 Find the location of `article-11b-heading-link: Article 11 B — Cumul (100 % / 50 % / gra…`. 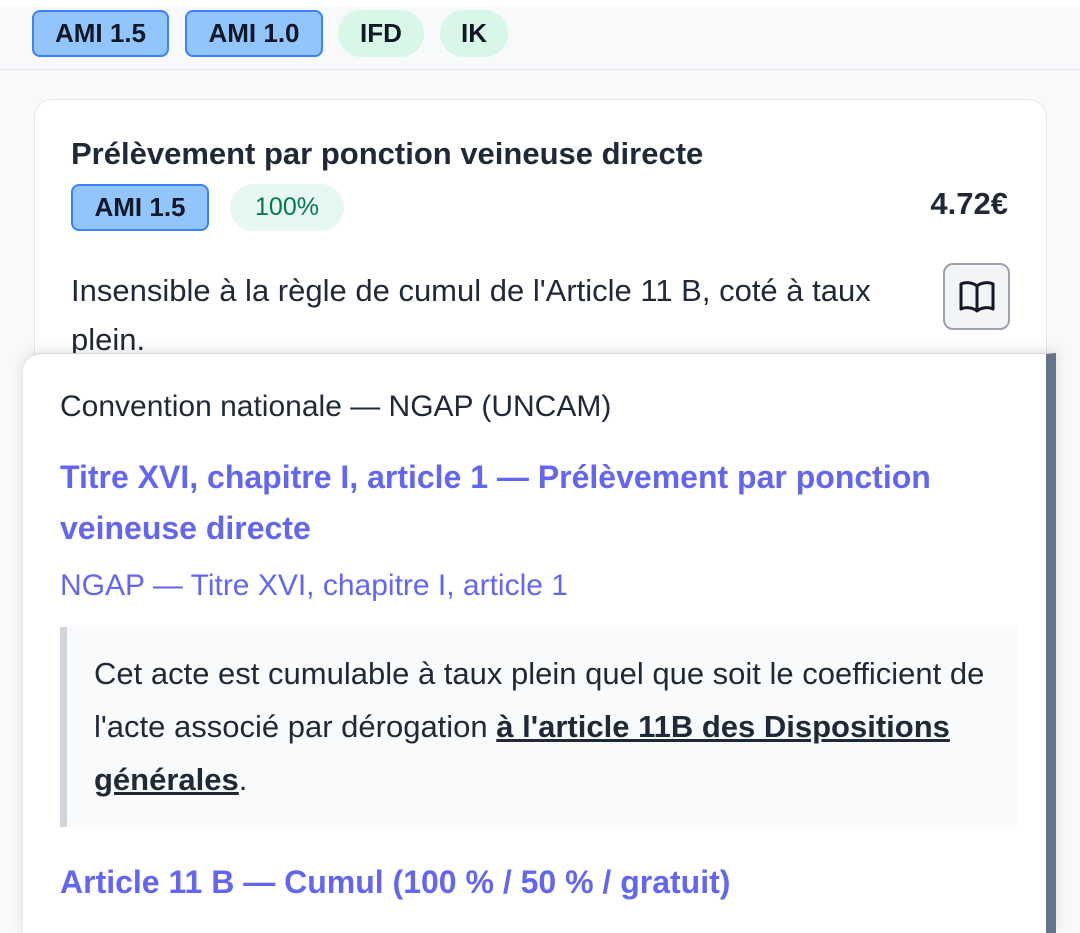

article-11b-heading-link: Article 11 B — Cumul (100 % / 50 % / gra… is located at coordinates (395, 882).